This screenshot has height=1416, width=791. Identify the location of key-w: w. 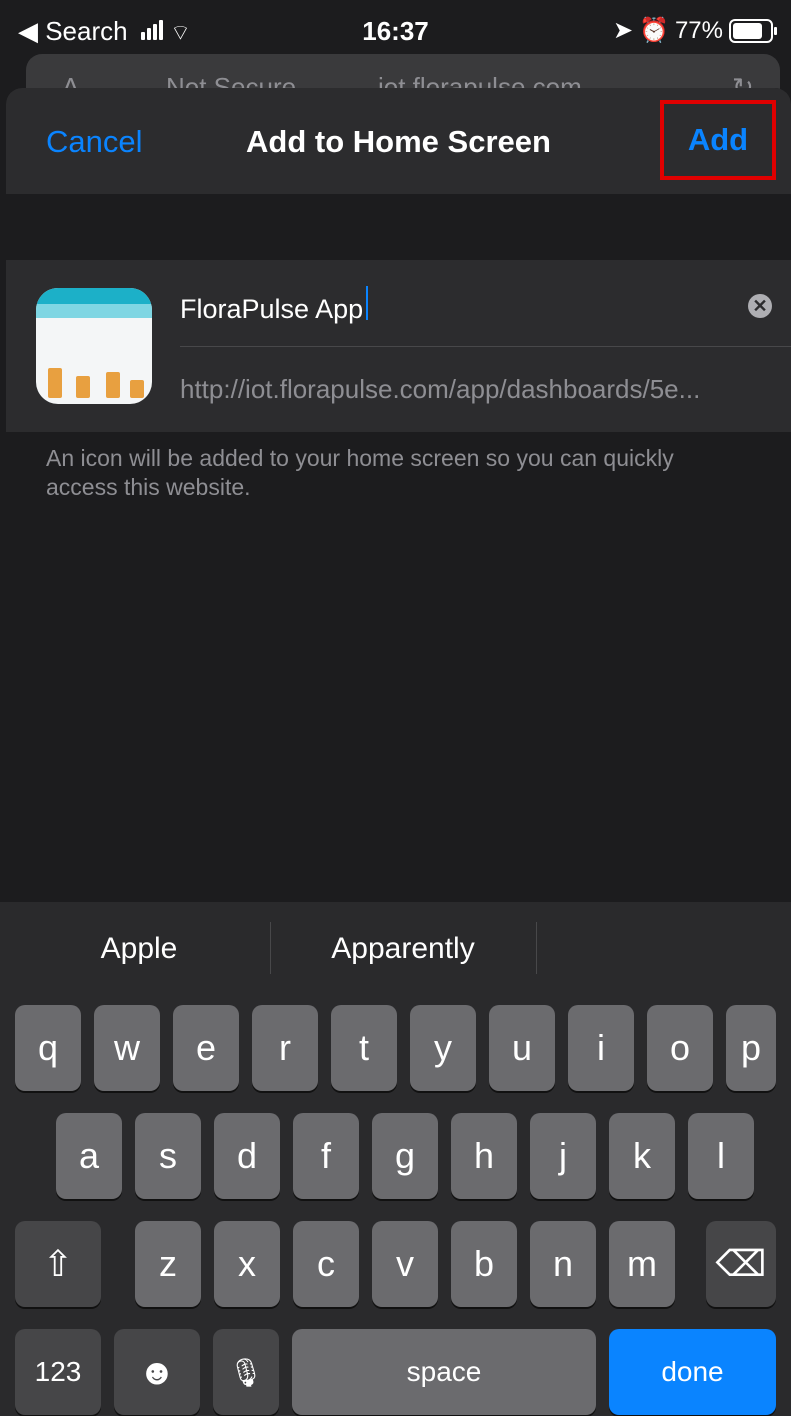
(127, 1048).